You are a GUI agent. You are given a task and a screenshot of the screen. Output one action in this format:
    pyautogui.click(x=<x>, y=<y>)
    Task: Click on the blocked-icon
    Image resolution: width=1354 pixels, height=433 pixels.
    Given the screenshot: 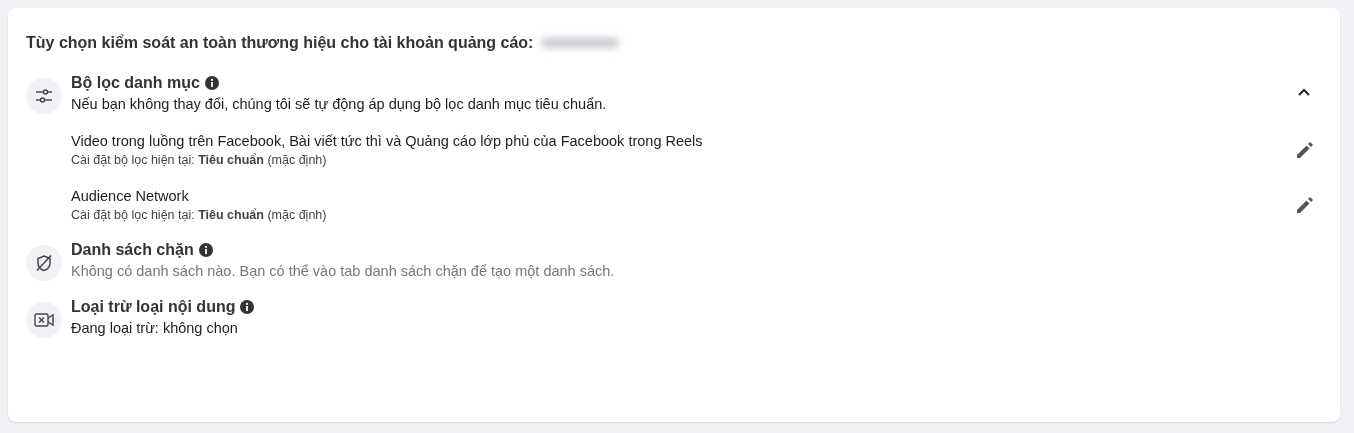 What is the action you would take?
    pyautogui.click(x=44, y=263)
    